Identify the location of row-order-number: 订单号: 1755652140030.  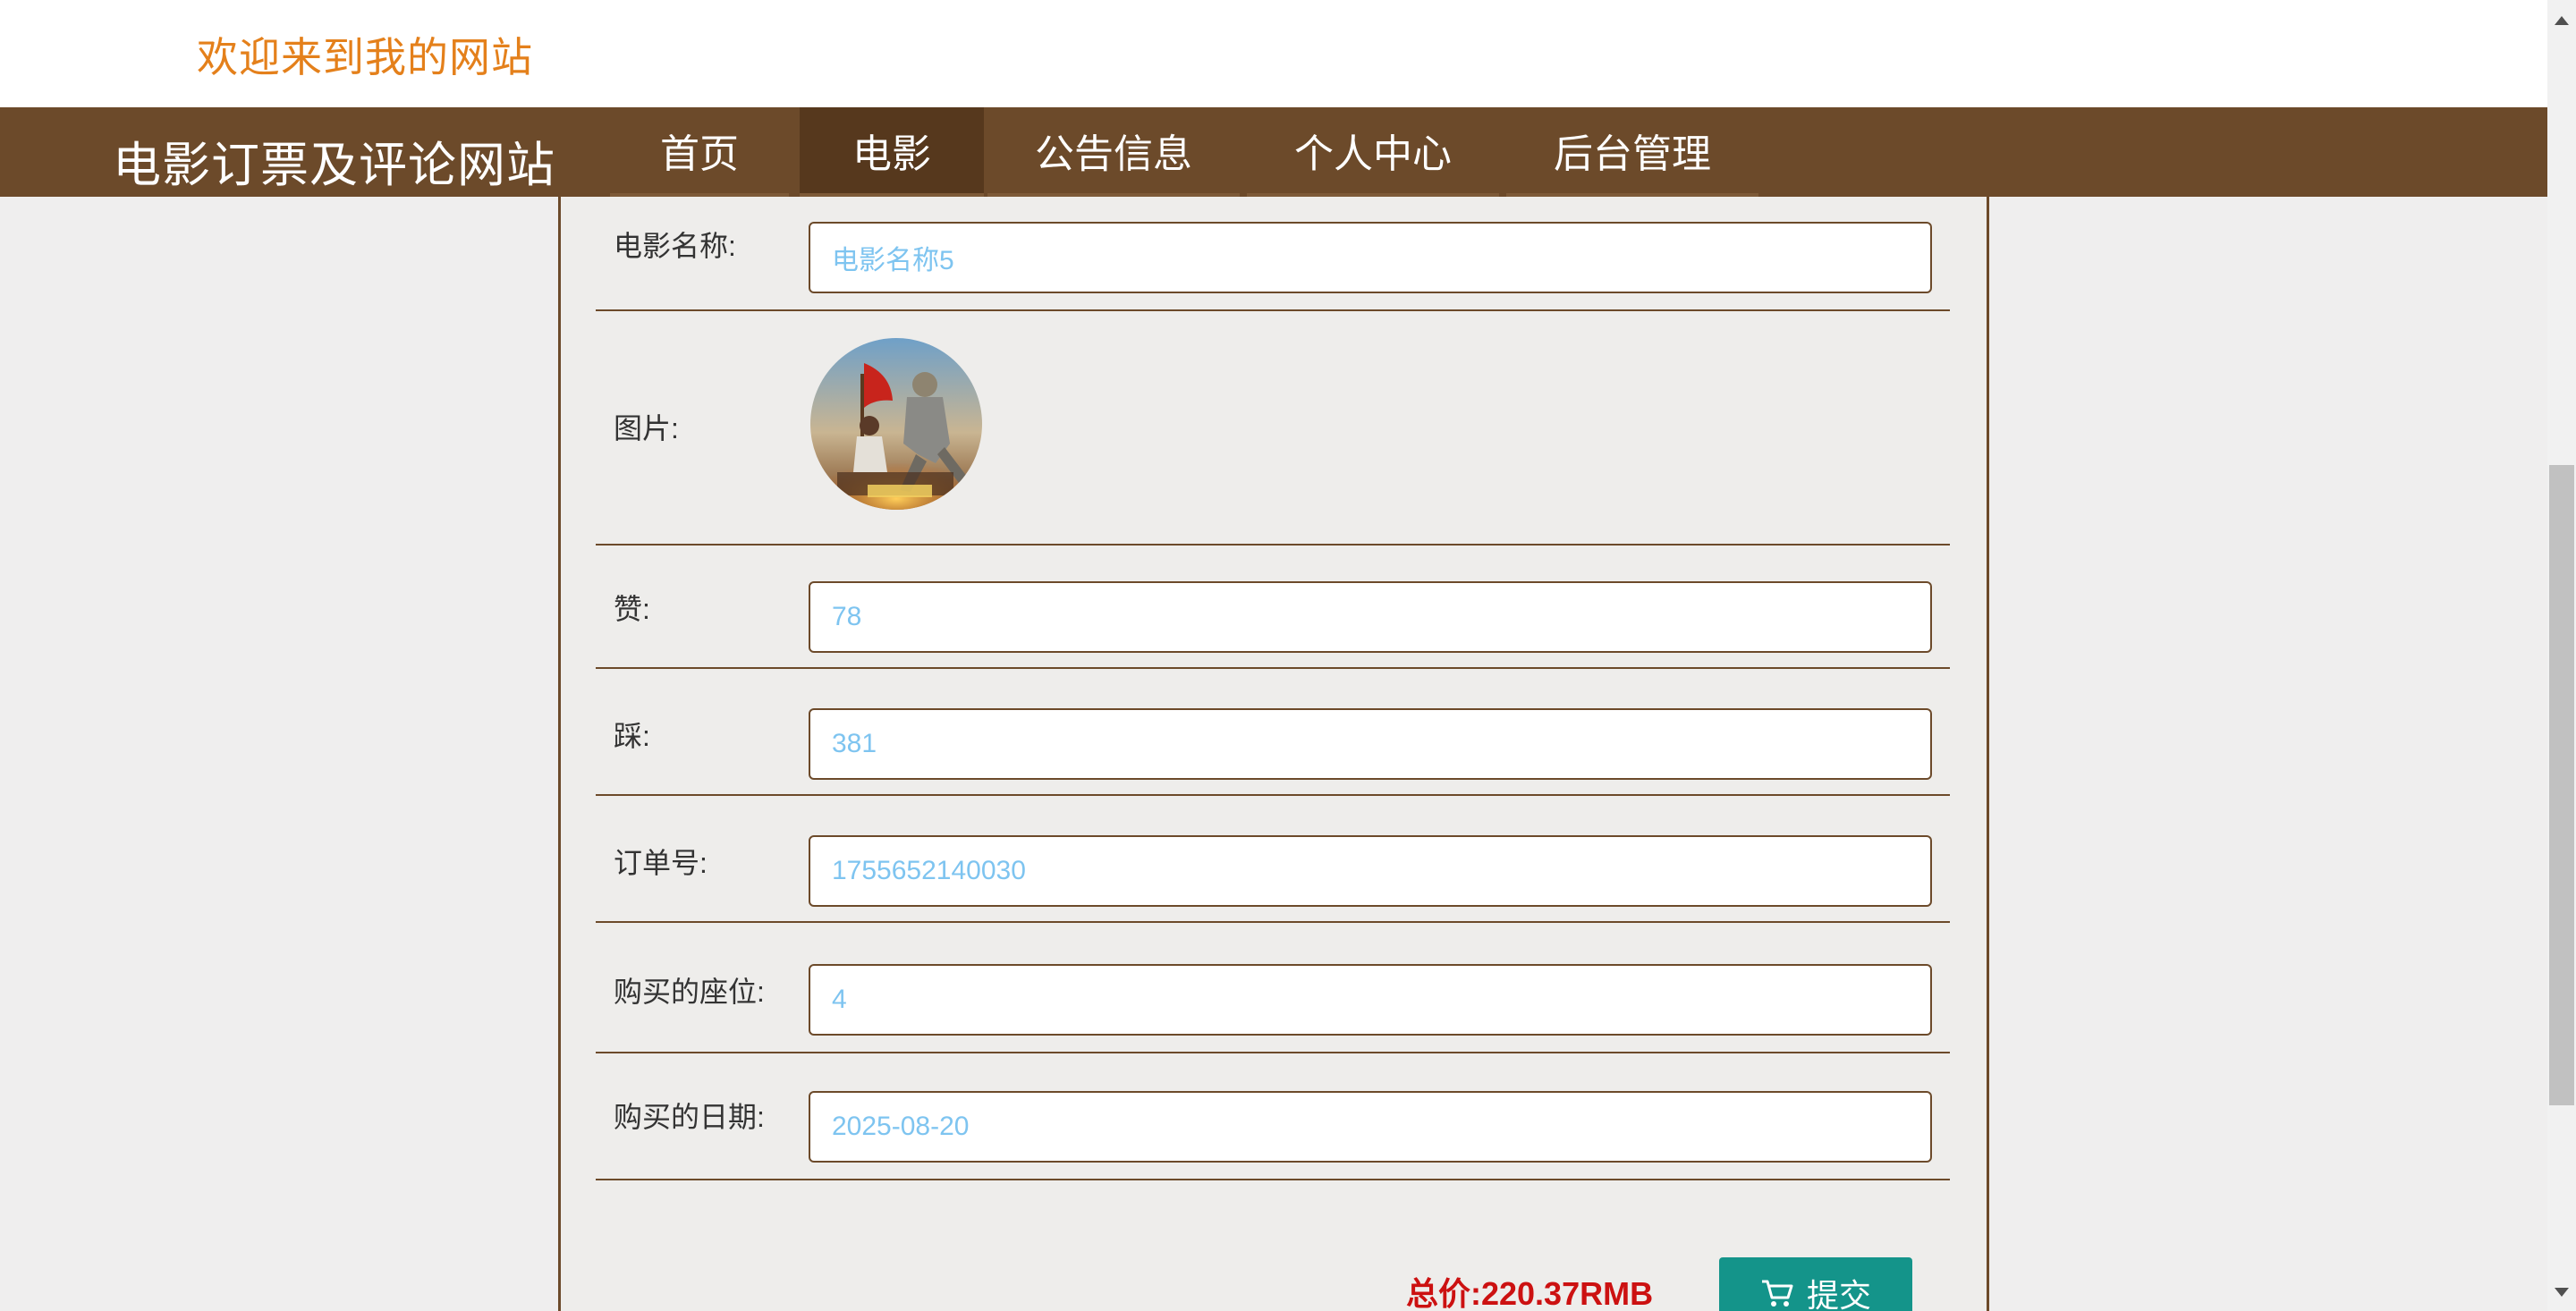
(1273, 859).